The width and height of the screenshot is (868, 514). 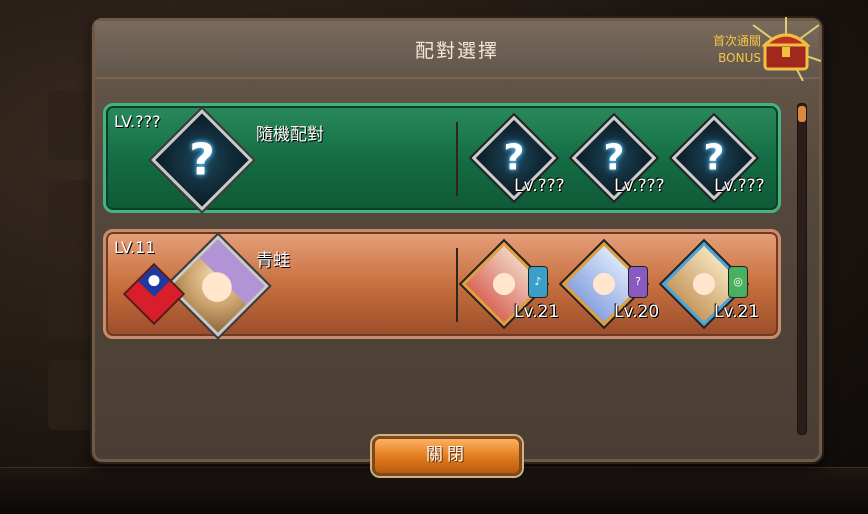 I want to click on close-button: 關閉, so click(x=447, y=456).